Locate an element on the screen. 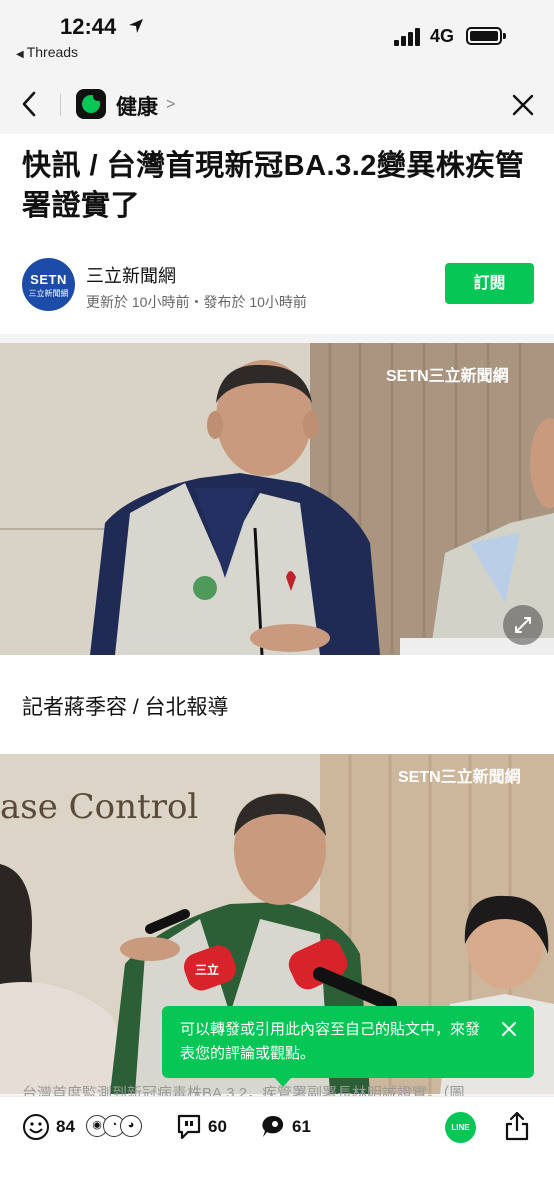 The image size is (554, 1200). reaction-button: 84 is located at coordinates (48, 1127).